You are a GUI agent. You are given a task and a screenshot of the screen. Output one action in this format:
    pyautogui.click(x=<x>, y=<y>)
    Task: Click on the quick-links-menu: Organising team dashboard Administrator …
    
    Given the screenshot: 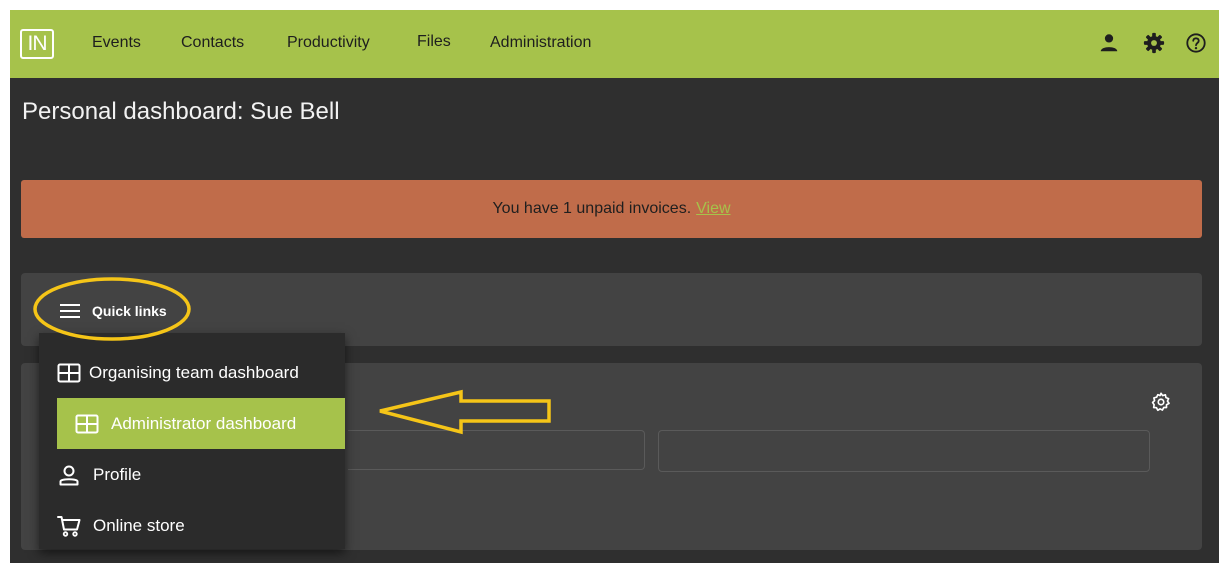 What is the action you would take?
    pyautogui.click(x=192, y=441)
    